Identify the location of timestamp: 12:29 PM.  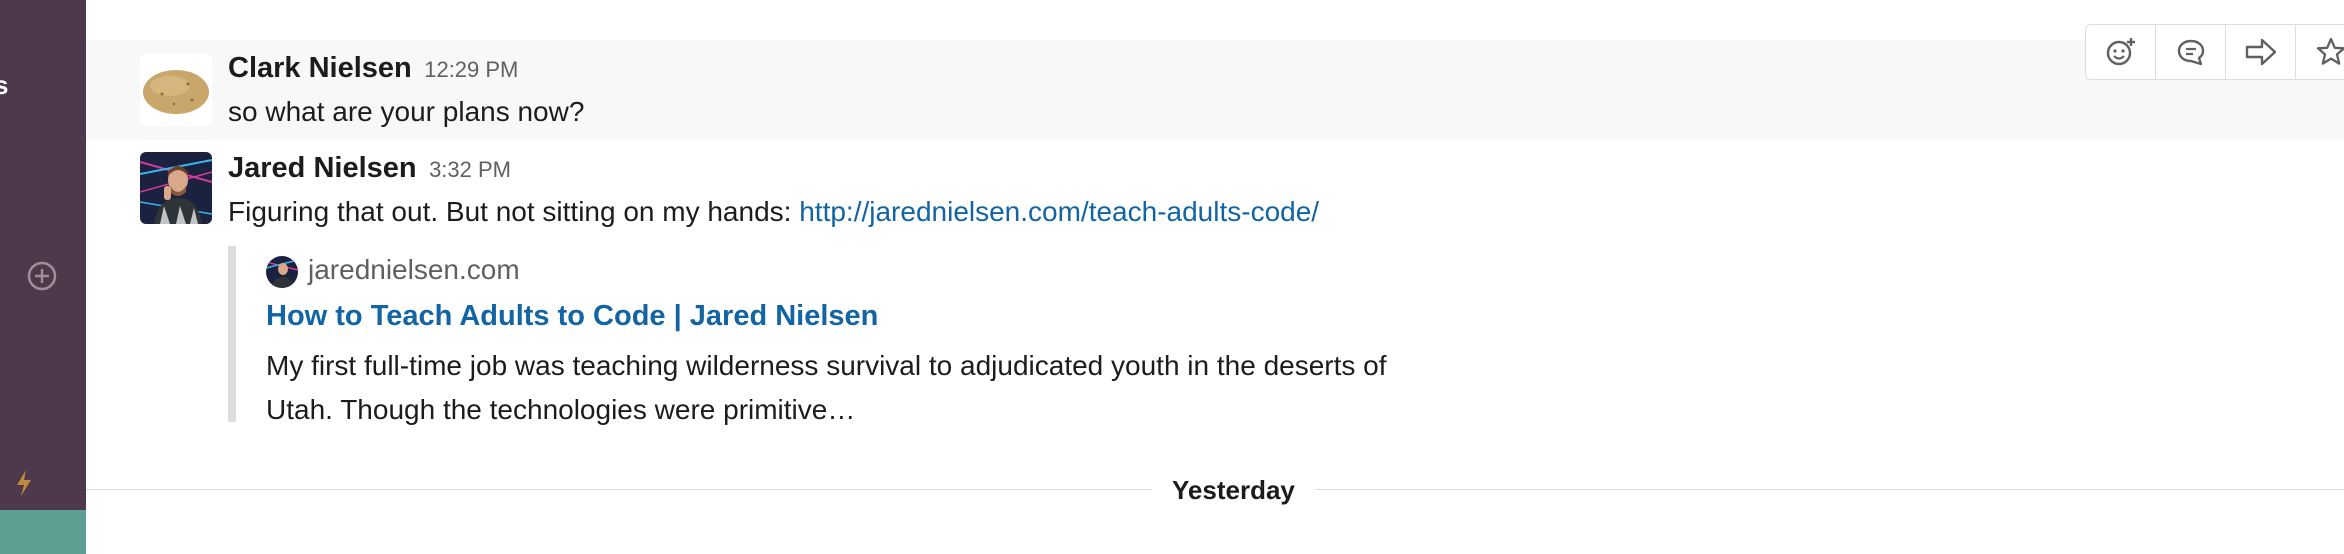
(471, 69).